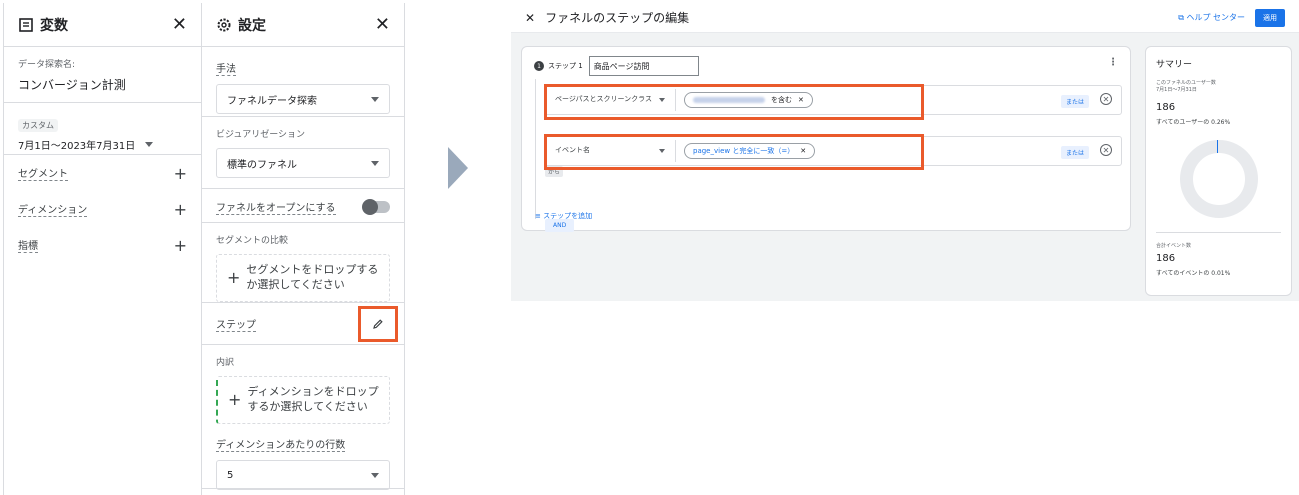  I want to click on dimension-label: ディメンション, so click(53, 209).